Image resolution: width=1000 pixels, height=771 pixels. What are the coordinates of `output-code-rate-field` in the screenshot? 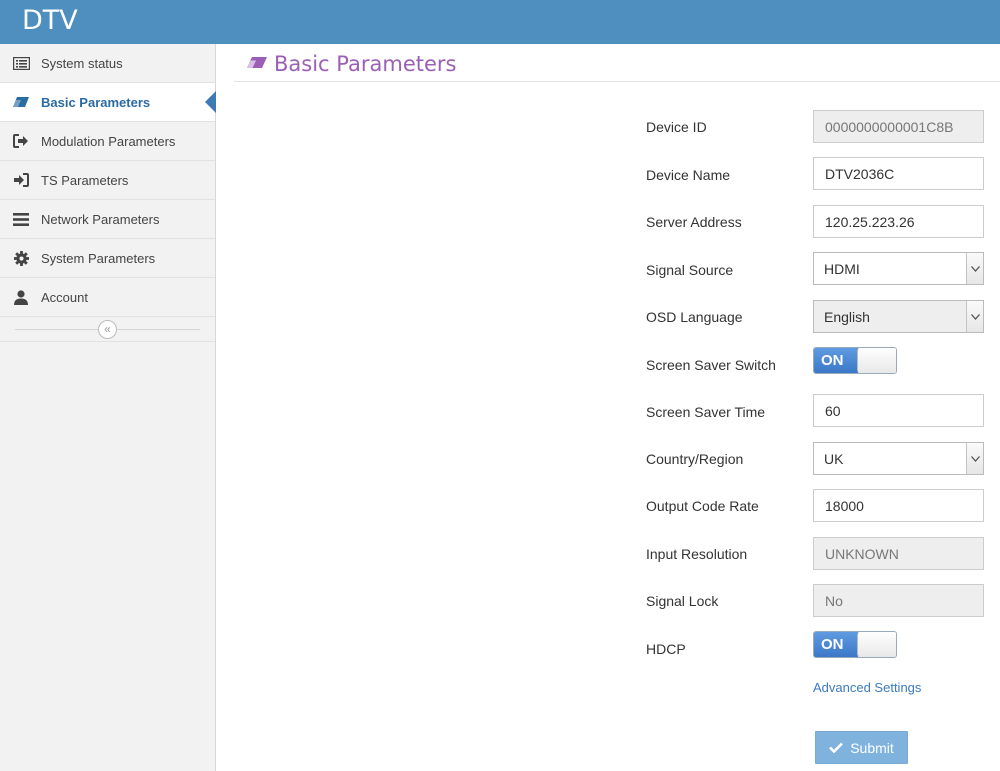 It's located at (898, 505).